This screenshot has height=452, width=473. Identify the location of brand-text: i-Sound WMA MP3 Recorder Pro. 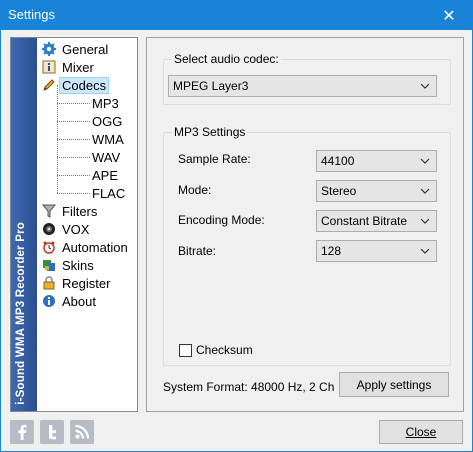
(21, 313).